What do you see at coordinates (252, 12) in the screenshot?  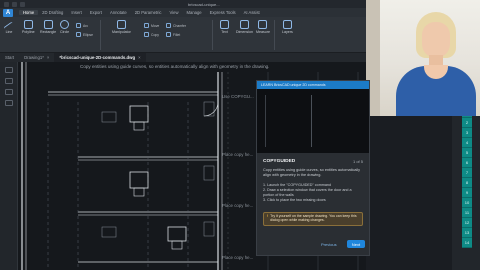 I see `tab-ai-assist: AI Assist` at bounding box center [252, 12].